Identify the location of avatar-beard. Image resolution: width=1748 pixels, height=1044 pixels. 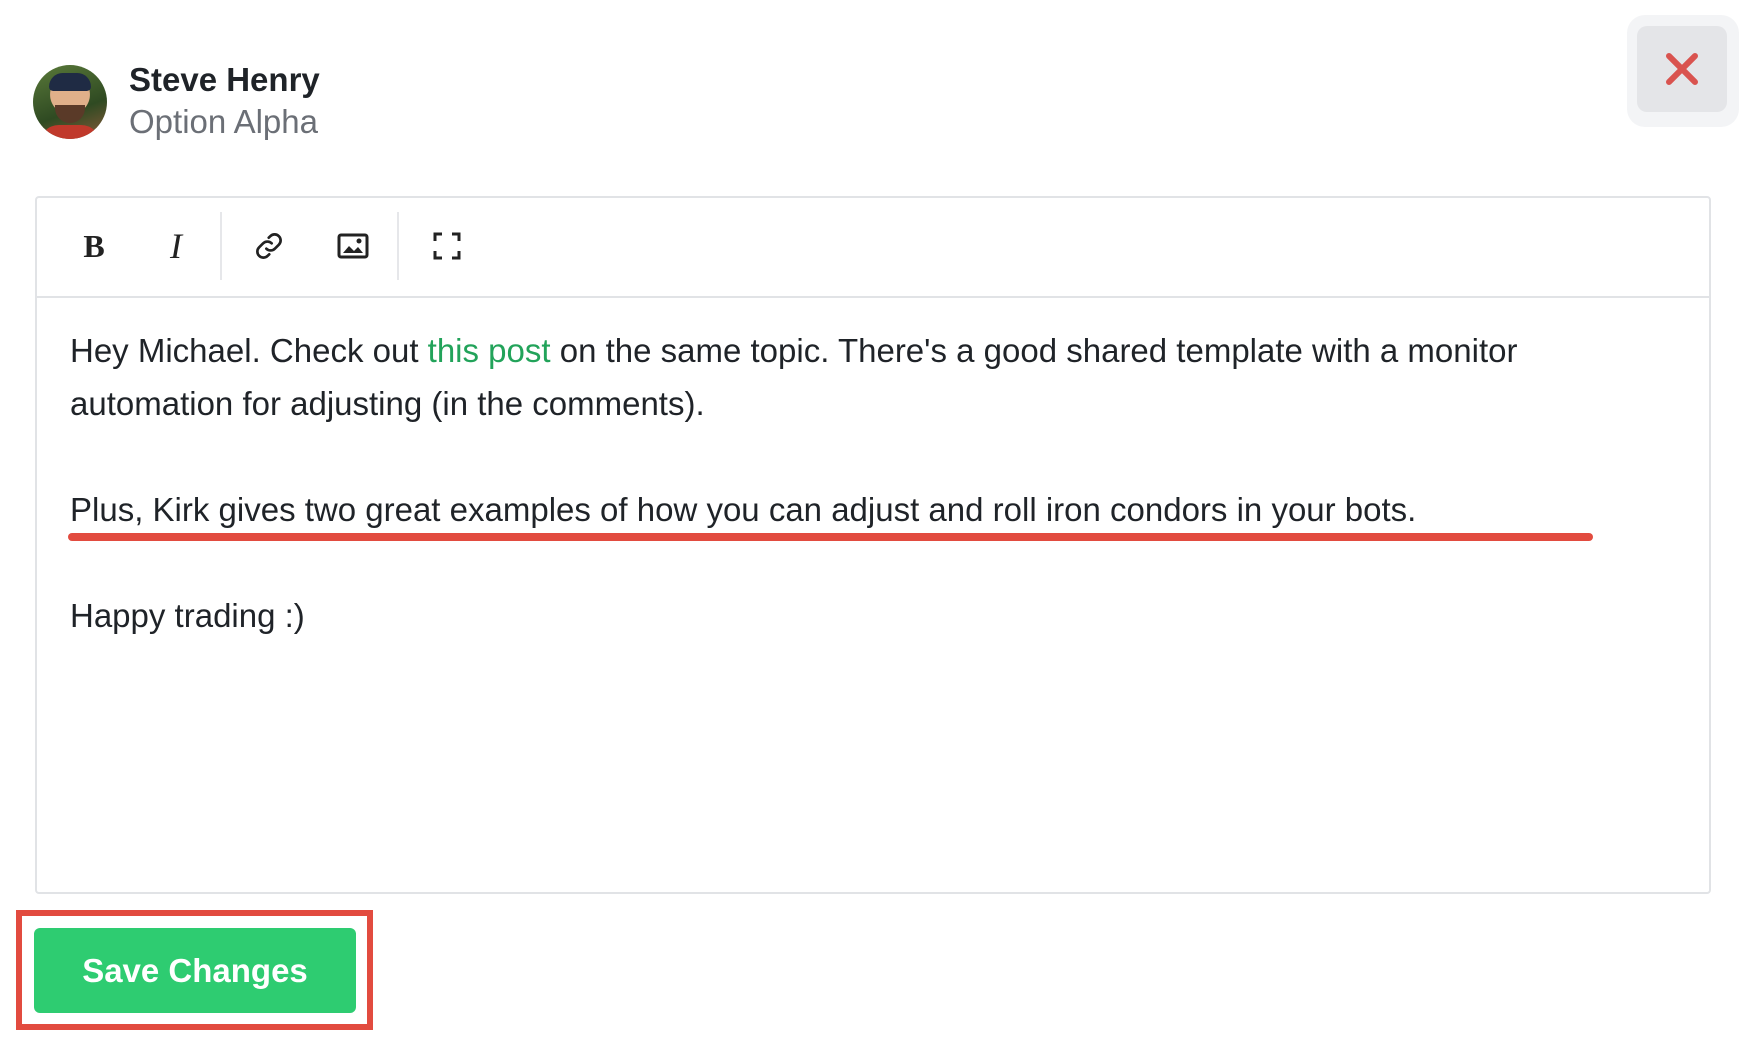
(70, 114).